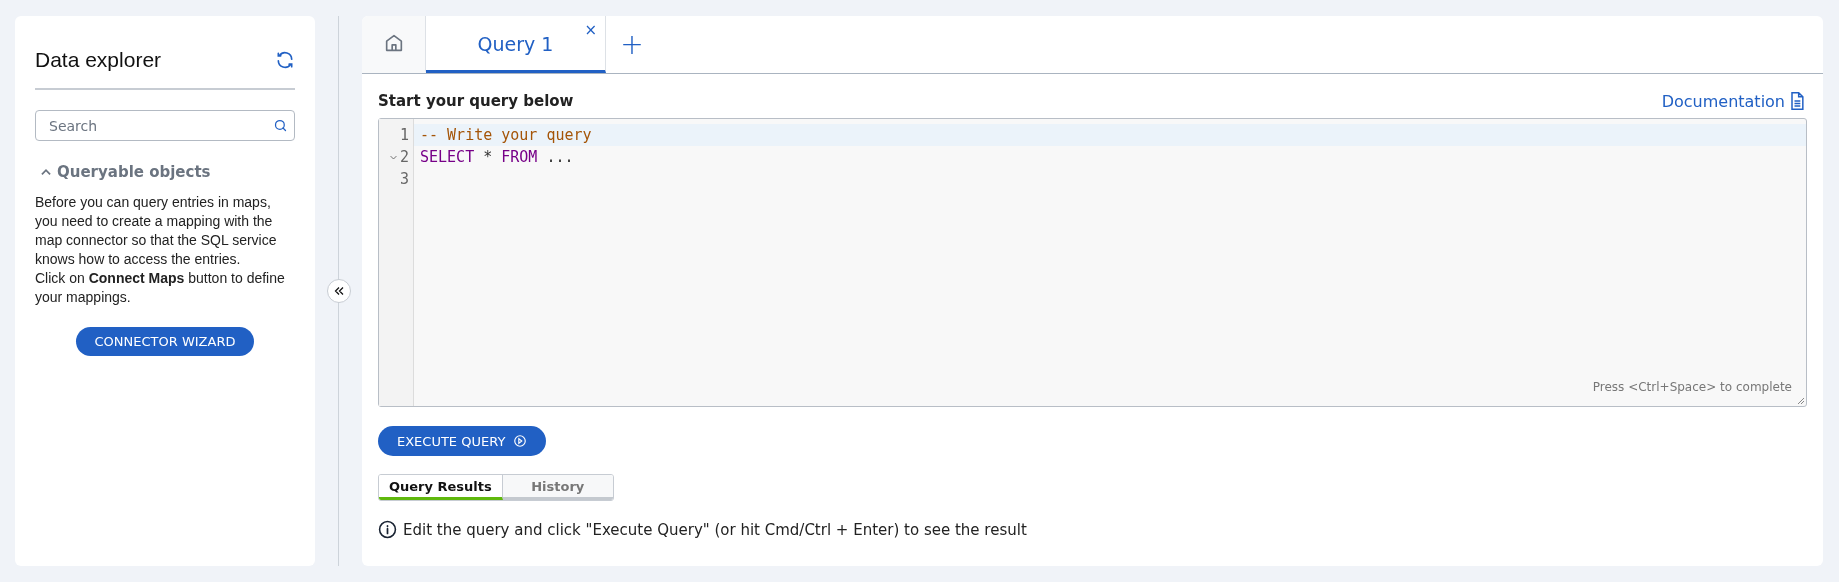  I want to click on info-message: Edit the query and click "Execute Query" (or hit Cmd/Ctrl + Enter) to see the result, so click(715, 529).